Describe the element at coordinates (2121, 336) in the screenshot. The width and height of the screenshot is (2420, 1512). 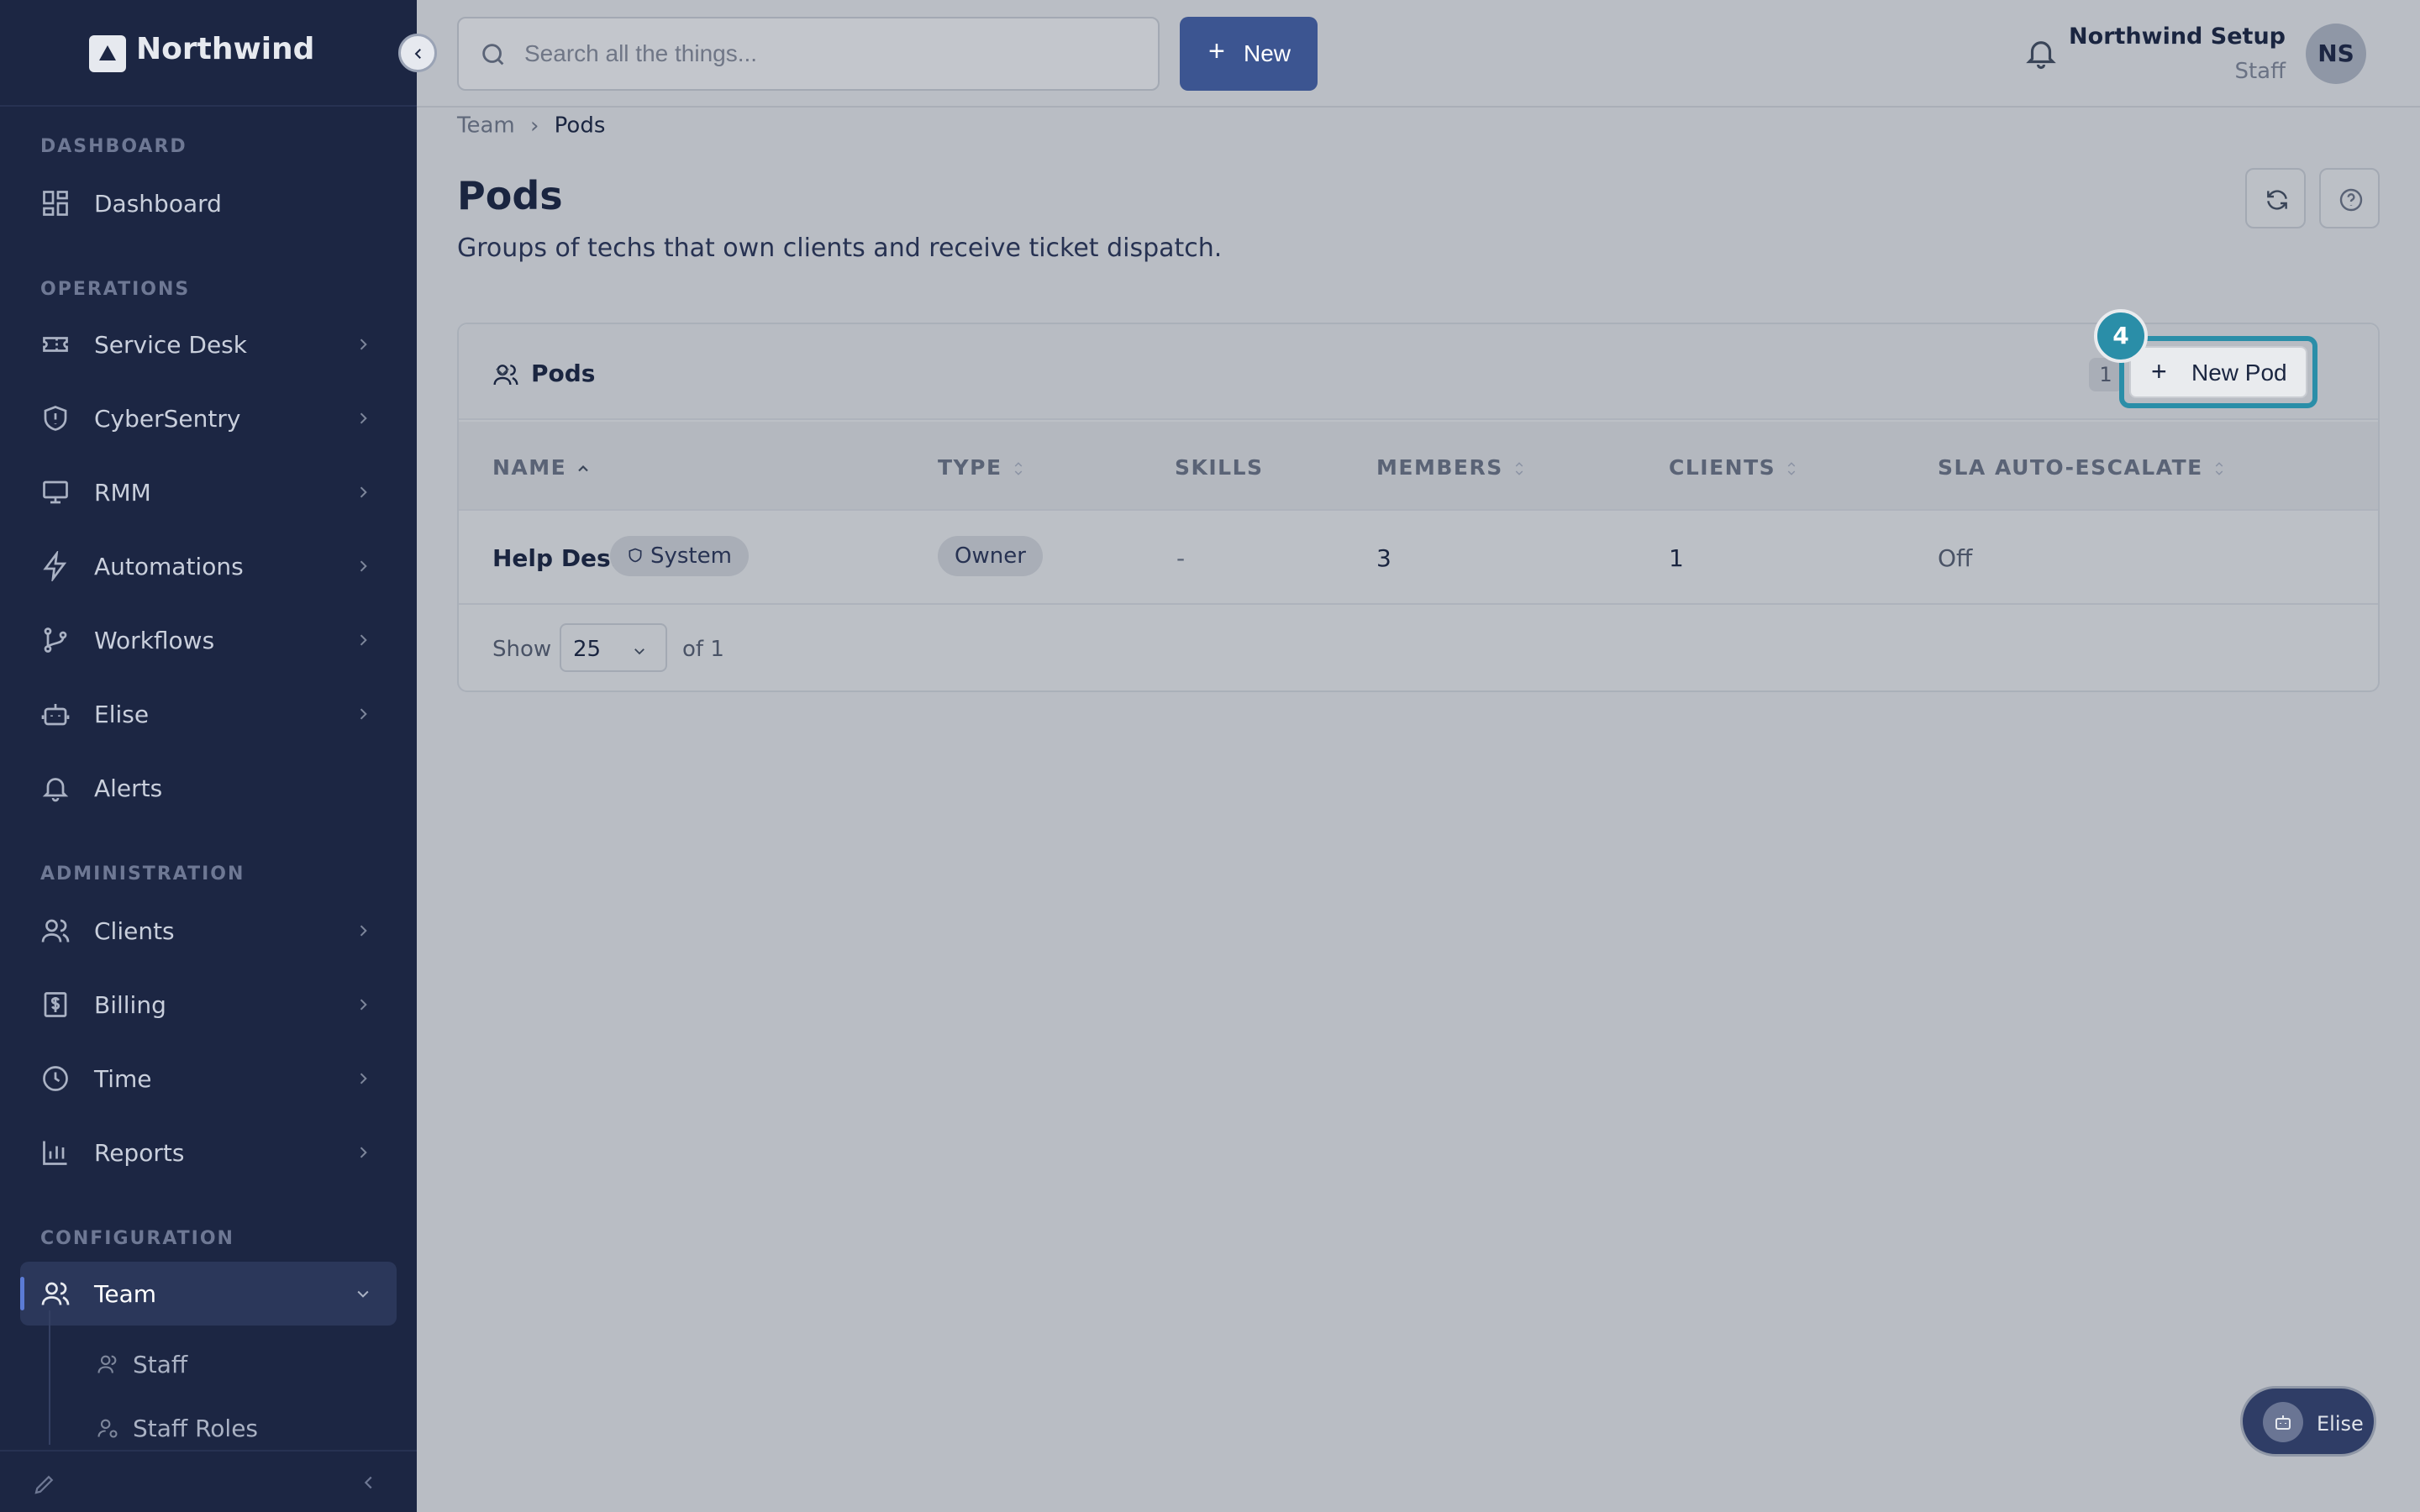
I see `tutorial-step-badge: 4` at that location.